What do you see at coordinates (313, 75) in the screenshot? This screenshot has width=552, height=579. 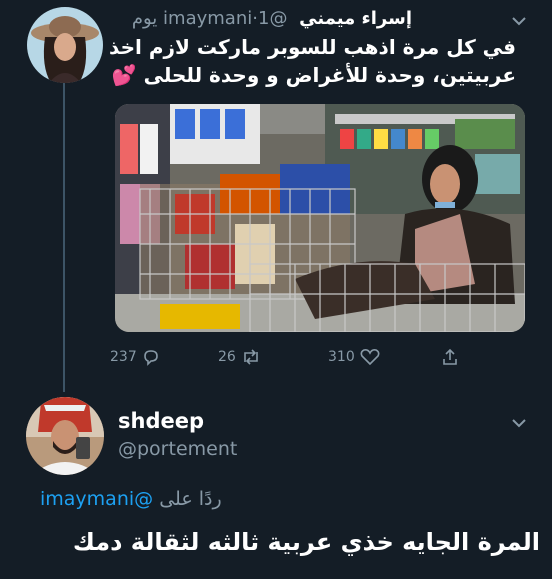 I see `tweet-text-line: عربيتين، وحدة للأغراض و وحدة للحلى 💕` at bounding box center [313, 75].